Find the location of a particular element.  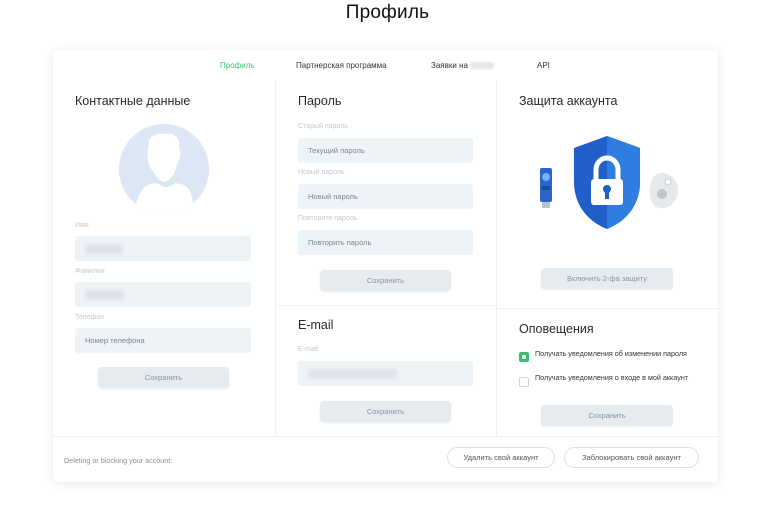

shield-lock-icon is located at coordinates (607, 182).